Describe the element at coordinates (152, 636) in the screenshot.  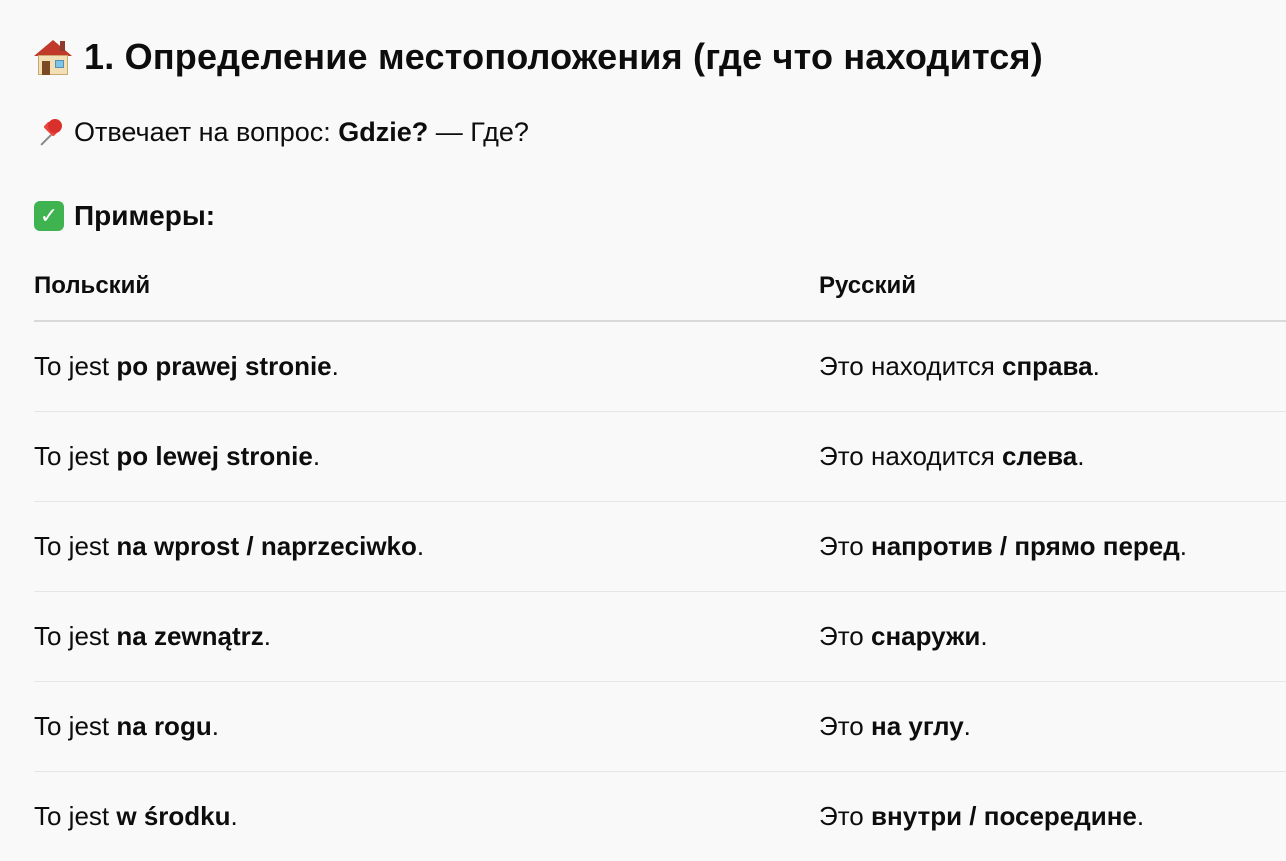
I see `polish-cell: To jest na zewnątrz.` at that location.